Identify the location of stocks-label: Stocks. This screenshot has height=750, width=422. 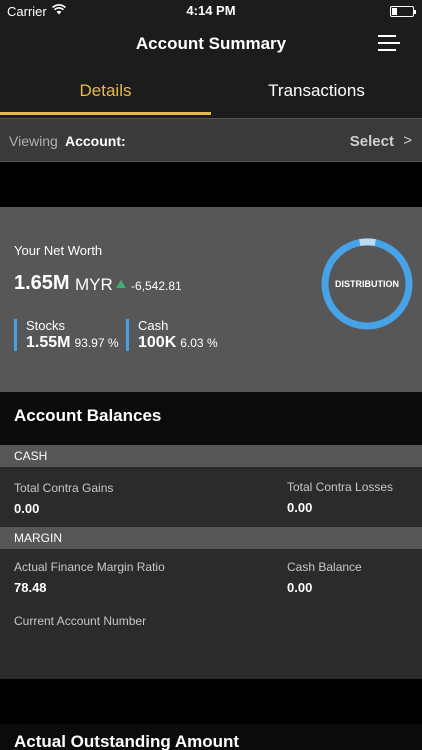
(46, 325).